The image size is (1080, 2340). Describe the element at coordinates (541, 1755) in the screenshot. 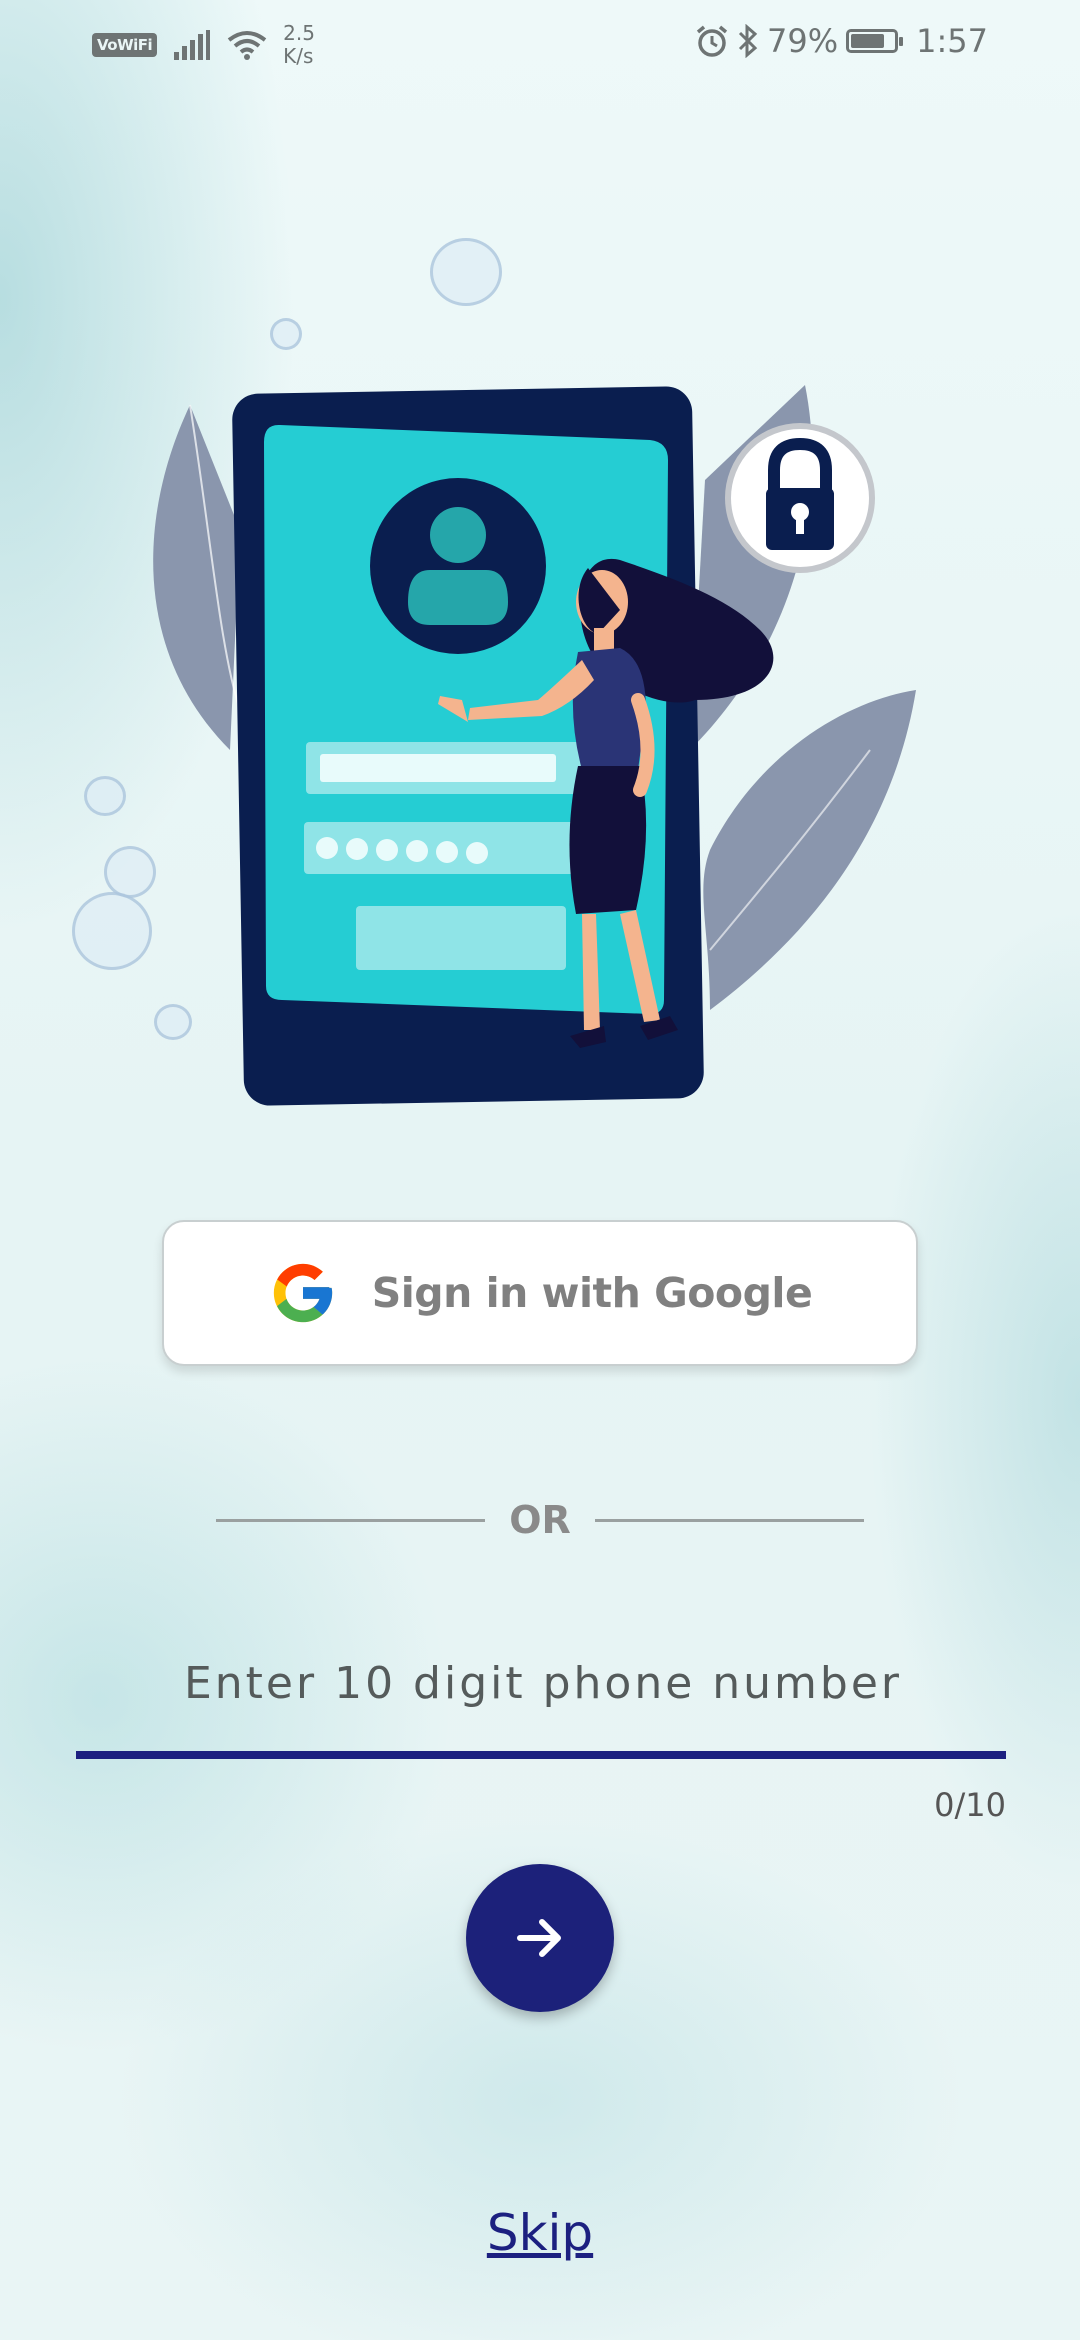

I see `phone-input-underline` at that location.